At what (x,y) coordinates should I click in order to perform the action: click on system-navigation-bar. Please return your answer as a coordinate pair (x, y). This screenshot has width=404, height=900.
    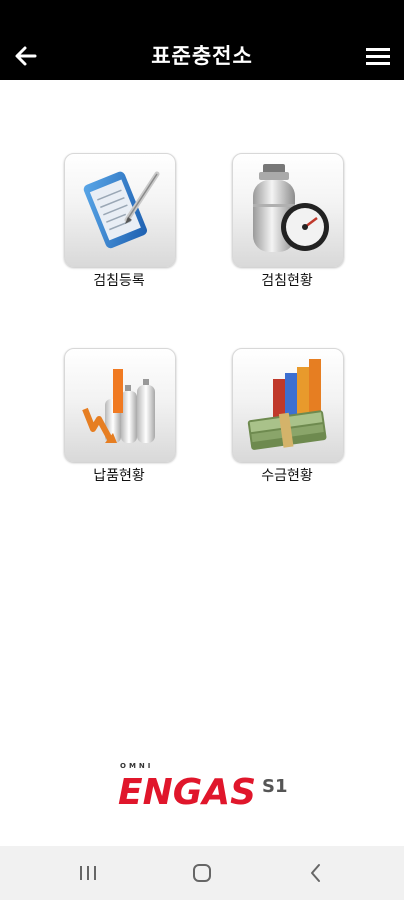
    Looking at the image, I should click on (202, 873).